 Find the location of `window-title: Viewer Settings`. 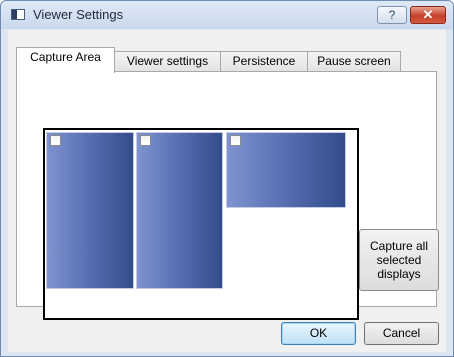

window-title: Viewer Settings is located at coordinates (78, 14).